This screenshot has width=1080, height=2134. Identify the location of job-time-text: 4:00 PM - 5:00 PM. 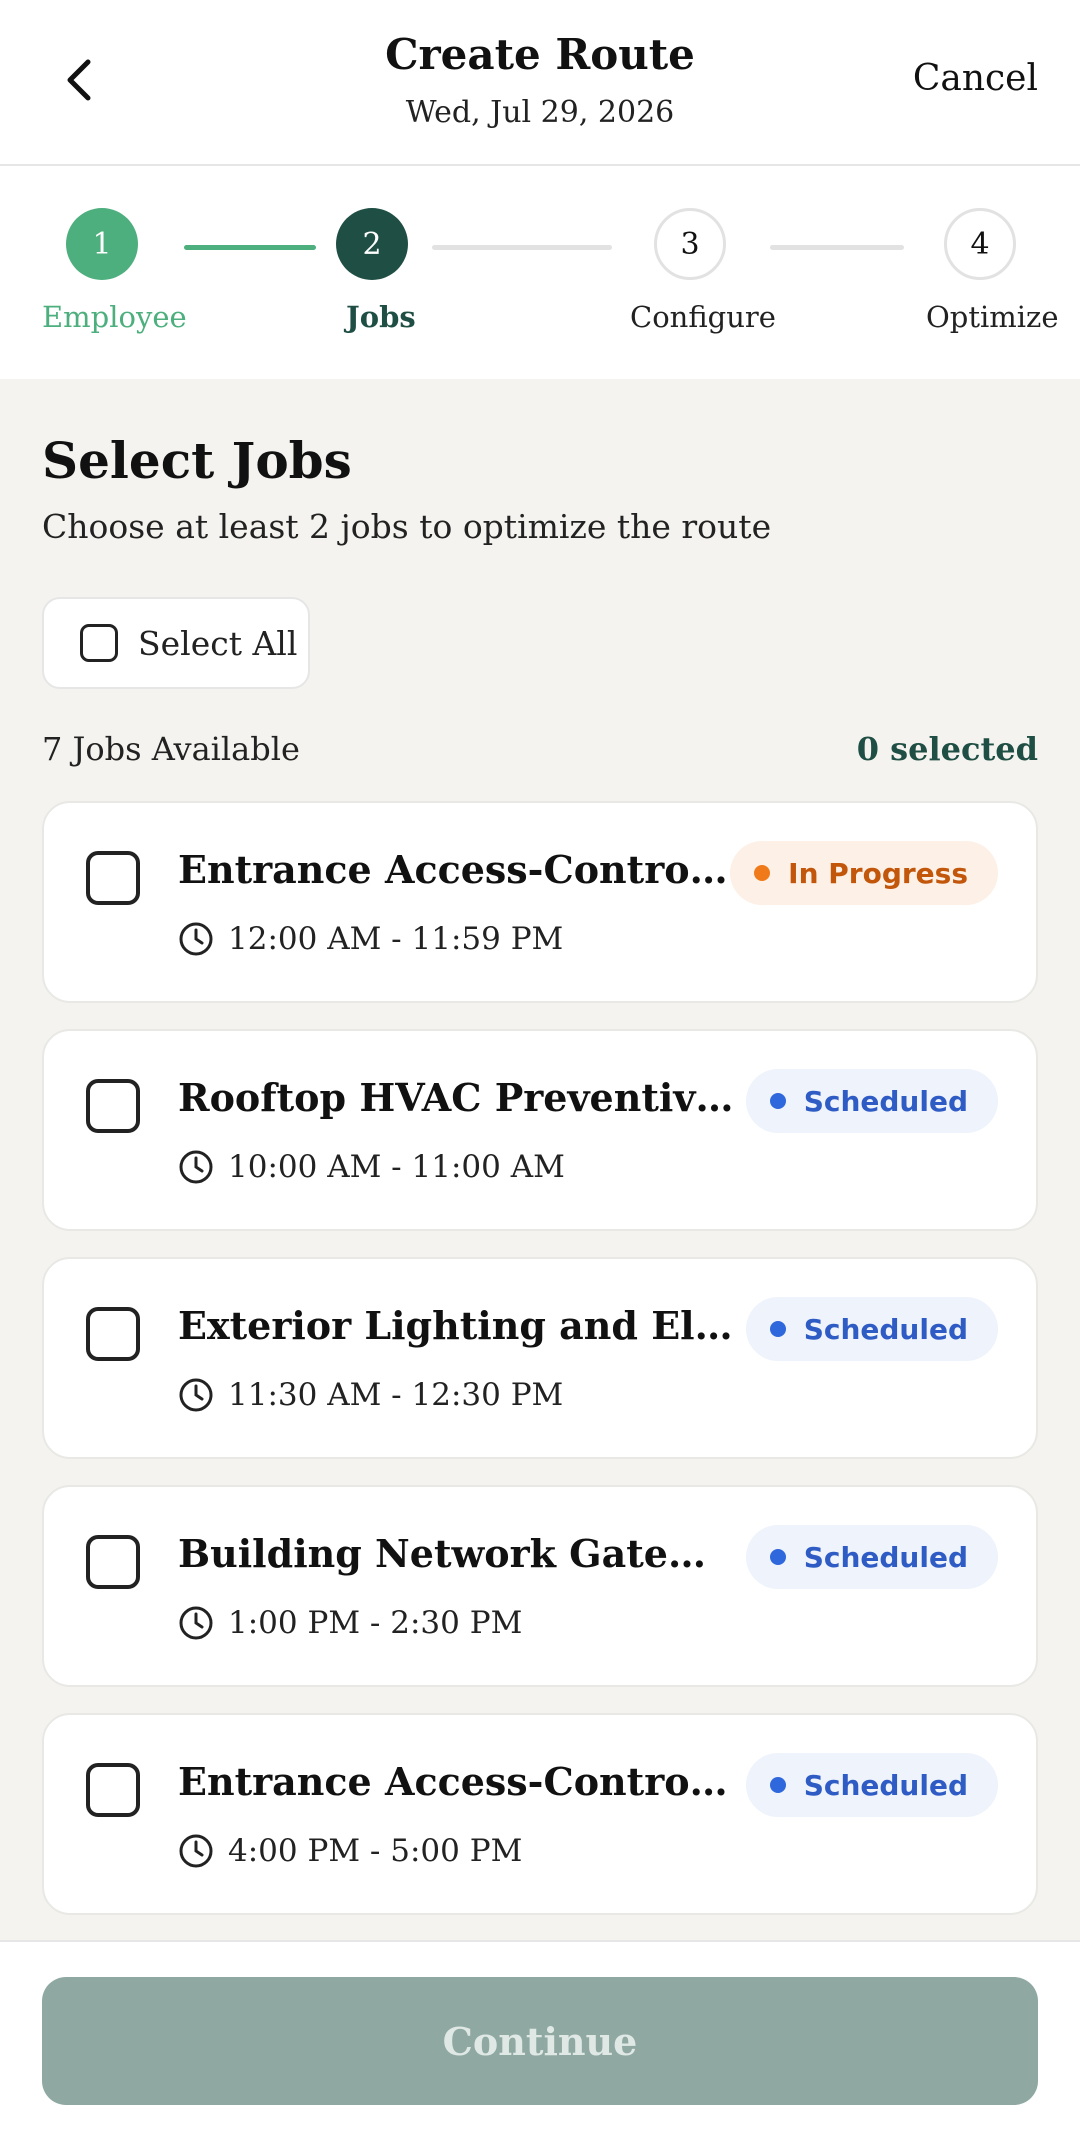
(375, 1851).